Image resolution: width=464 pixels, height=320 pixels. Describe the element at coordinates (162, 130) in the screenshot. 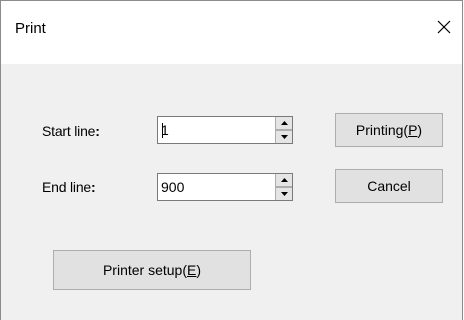

I see `text-caret` at that location.